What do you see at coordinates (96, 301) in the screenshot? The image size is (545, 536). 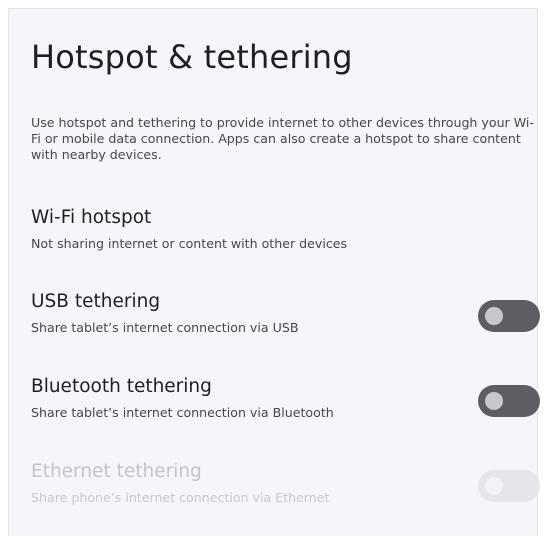 I see `usb-tethering-title: USB tethering` at bounding box center [96, 301].